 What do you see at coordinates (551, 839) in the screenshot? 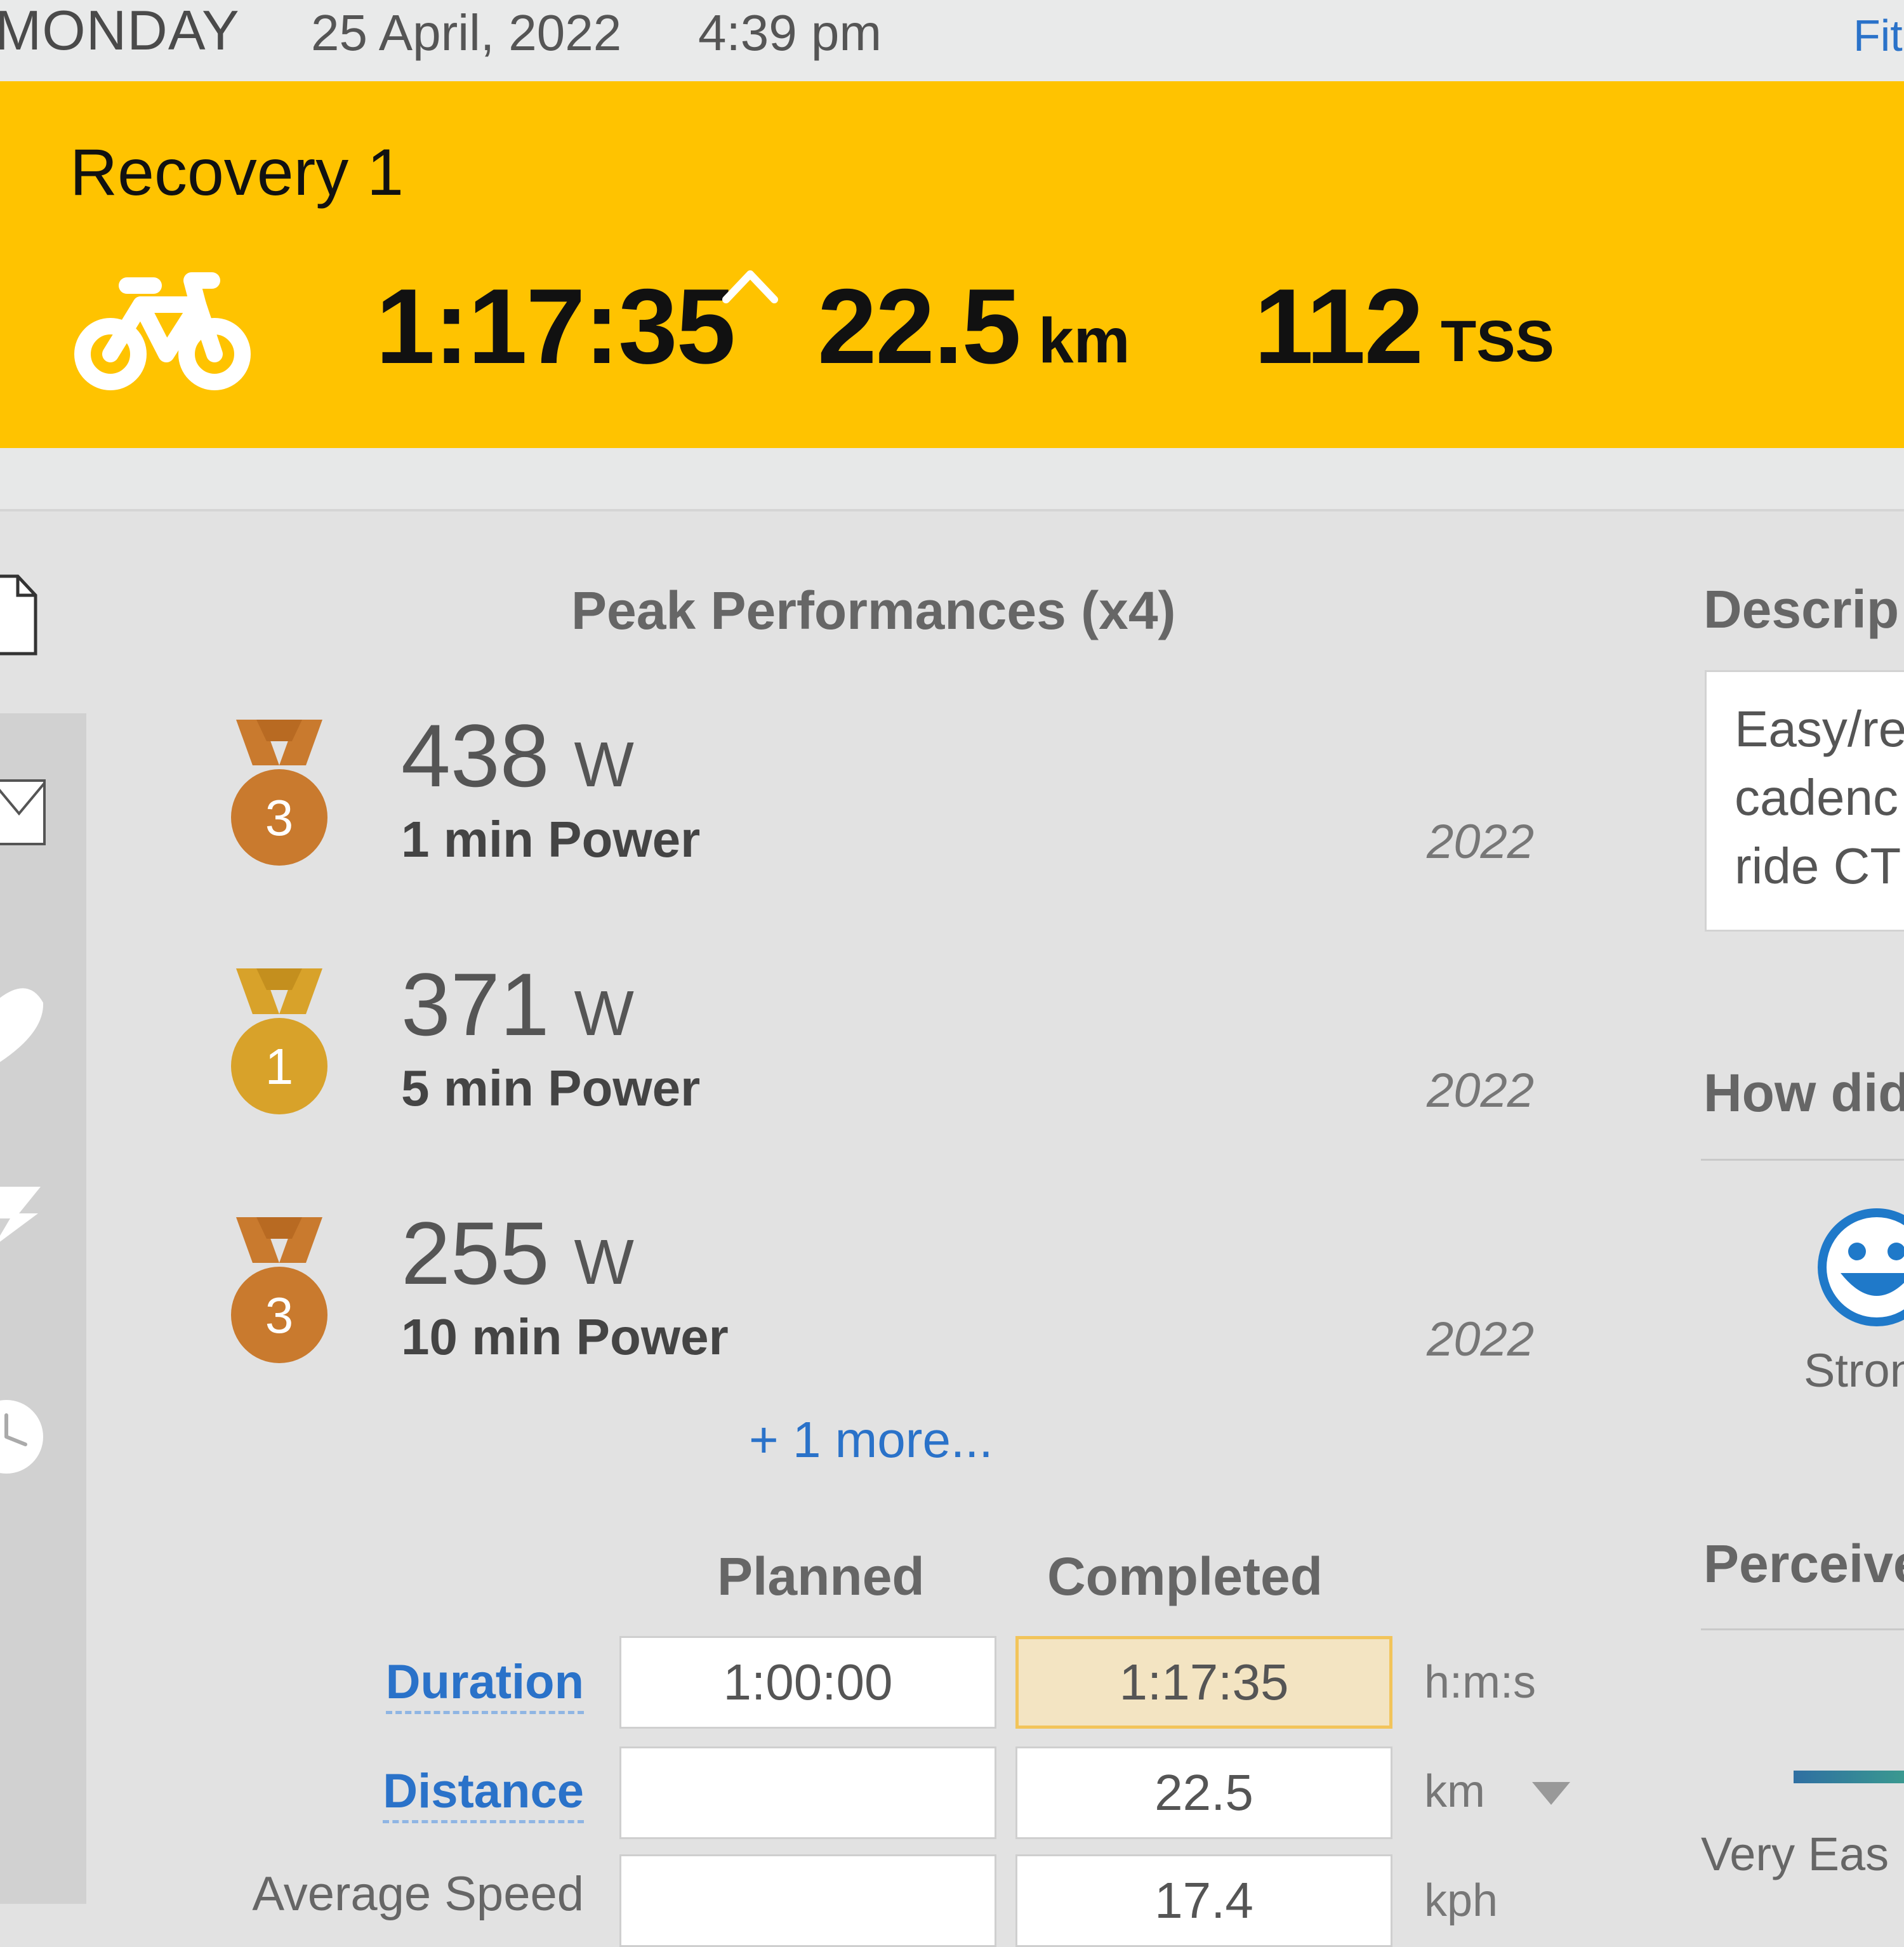
I see `peak-label: 1 min Power` at bounding box center [551, 839].